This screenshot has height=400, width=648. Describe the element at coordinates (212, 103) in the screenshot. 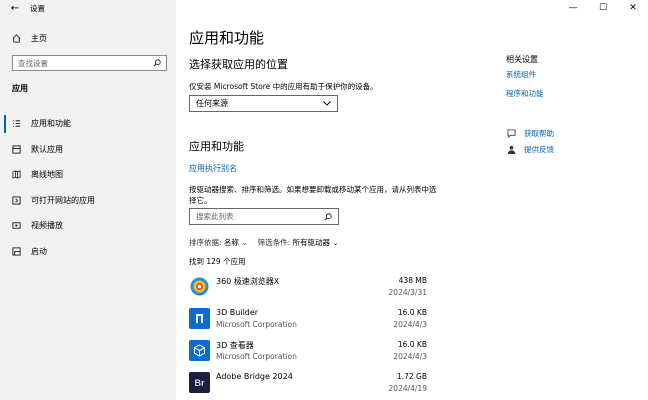

I see `app-source-value: 任何来源` at that location.